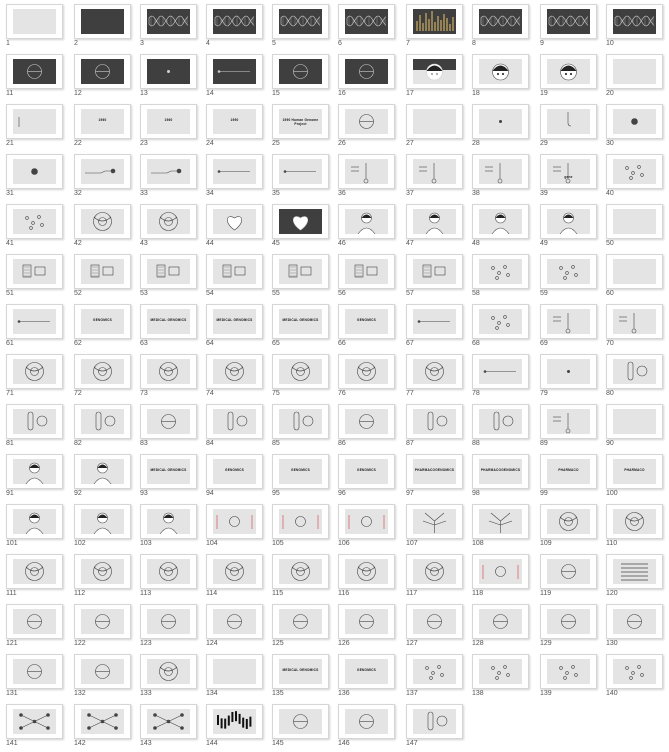 Image resolution: width=669 pixels, height=752 pixels. What do you see at coordinates (234, 77) in the screenshot?
I see `slide-thumbnail: 14` at bounding box center [234, 77].